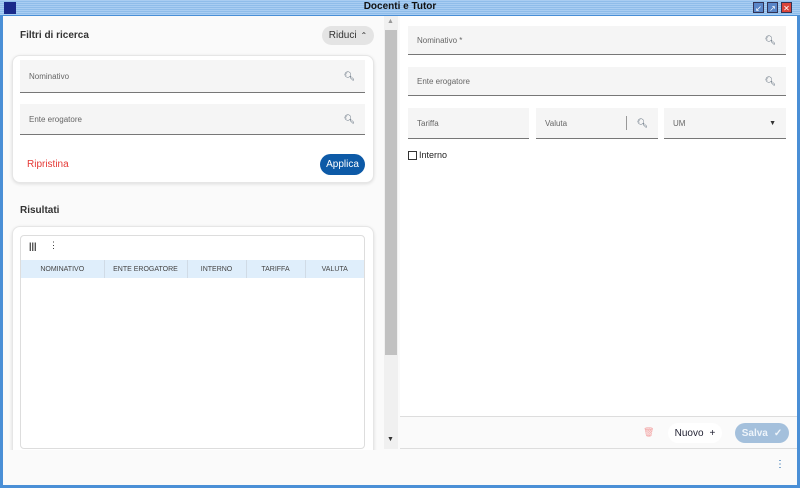 The width and height of the screenshot is (800, 488). I want to click on title-bar: Docenti e Tutor ↙ ↗ ✕, so click(400, 8).